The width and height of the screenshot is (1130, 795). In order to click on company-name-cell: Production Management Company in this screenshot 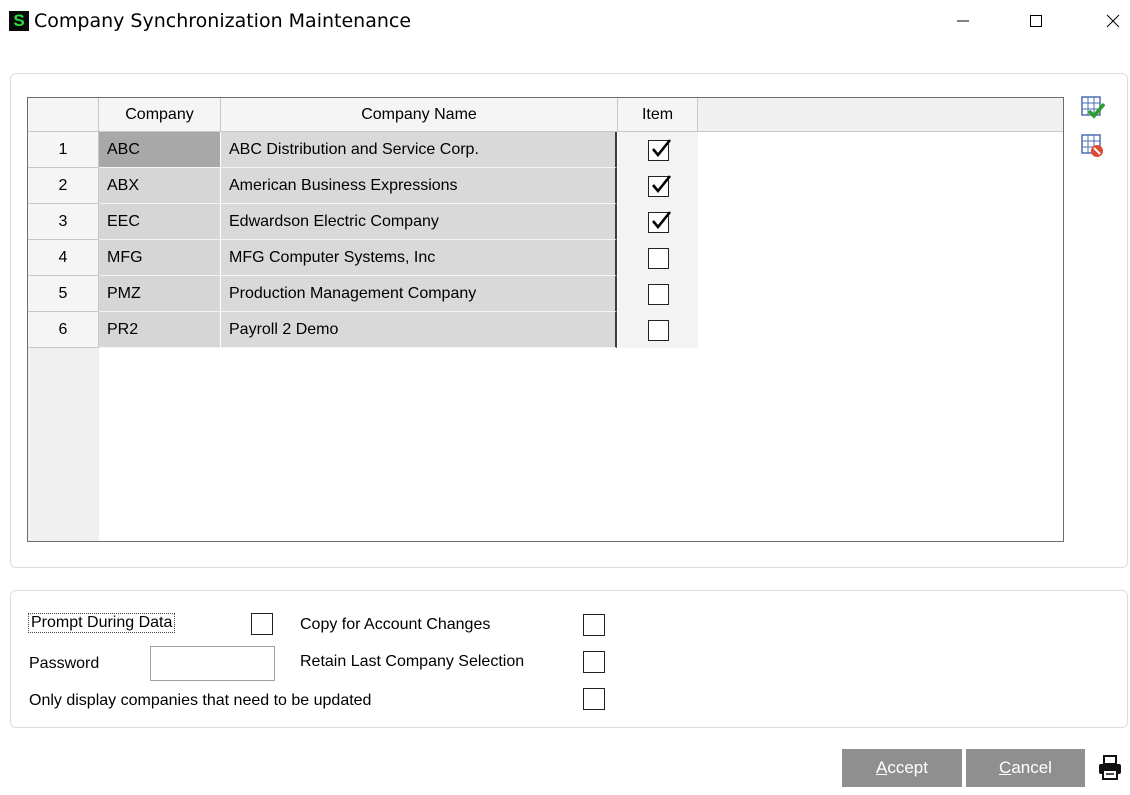, I will do `click(419, 294)`.